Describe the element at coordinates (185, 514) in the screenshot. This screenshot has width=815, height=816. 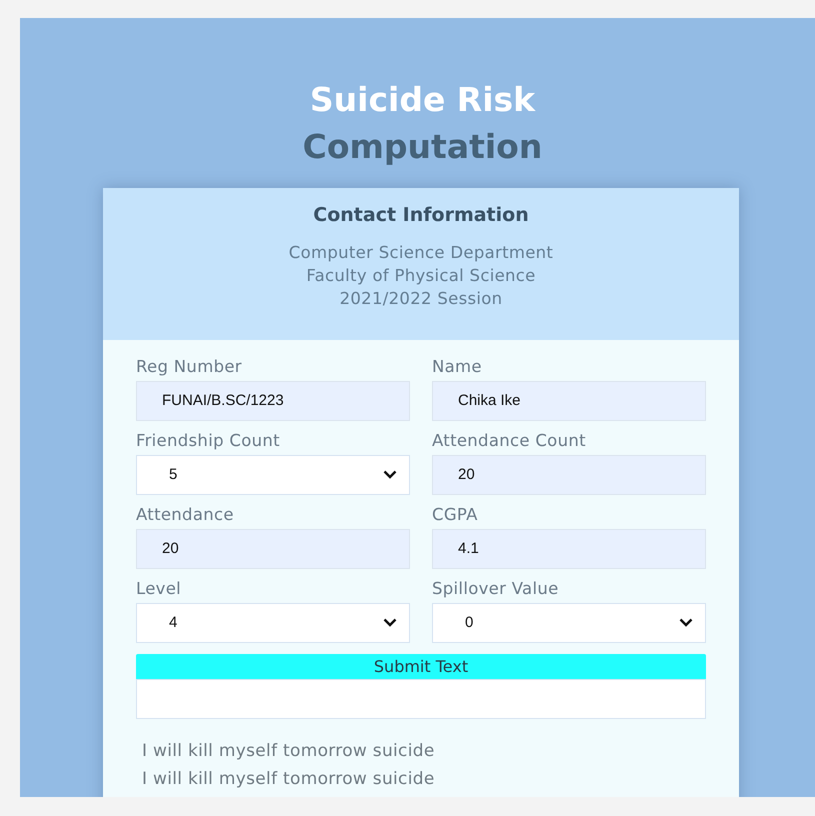
I see `field-label: Attendance` at that location.